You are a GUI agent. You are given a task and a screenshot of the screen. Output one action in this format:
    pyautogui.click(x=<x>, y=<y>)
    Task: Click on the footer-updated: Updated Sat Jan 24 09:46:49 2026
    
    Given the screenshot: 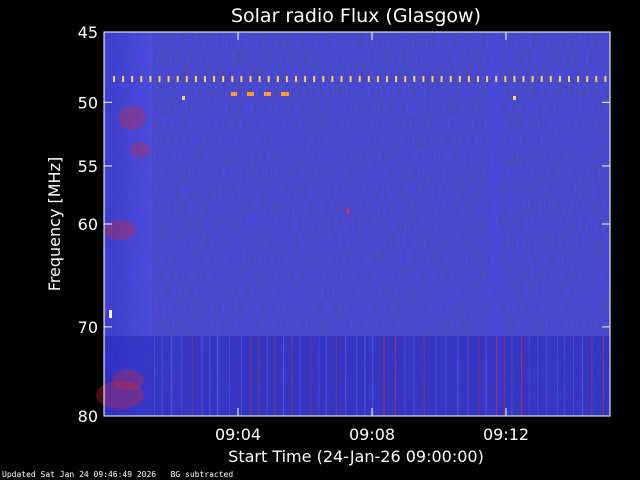 What is the action you would take?
    pyautogui.click(x=79, y=474)
    